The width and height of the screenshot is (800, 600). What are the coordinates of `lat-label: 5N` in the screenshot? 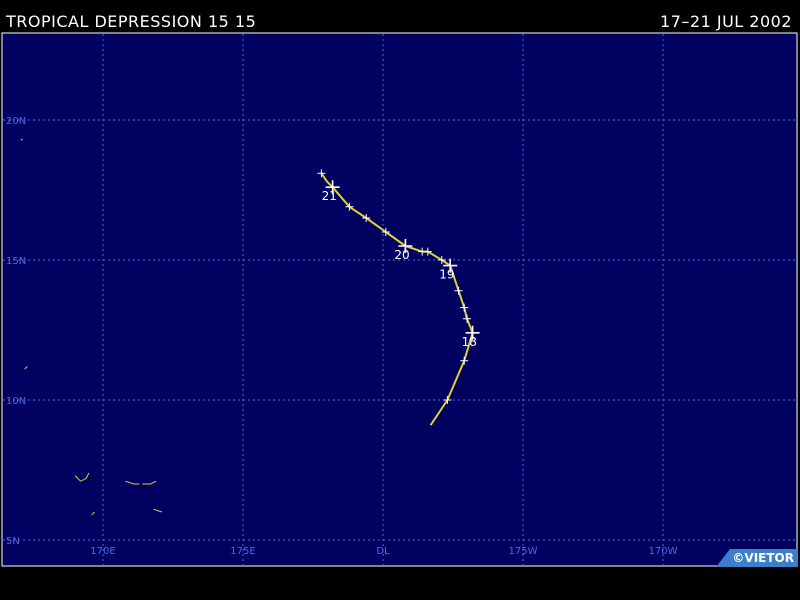 It's located at (13, 541).